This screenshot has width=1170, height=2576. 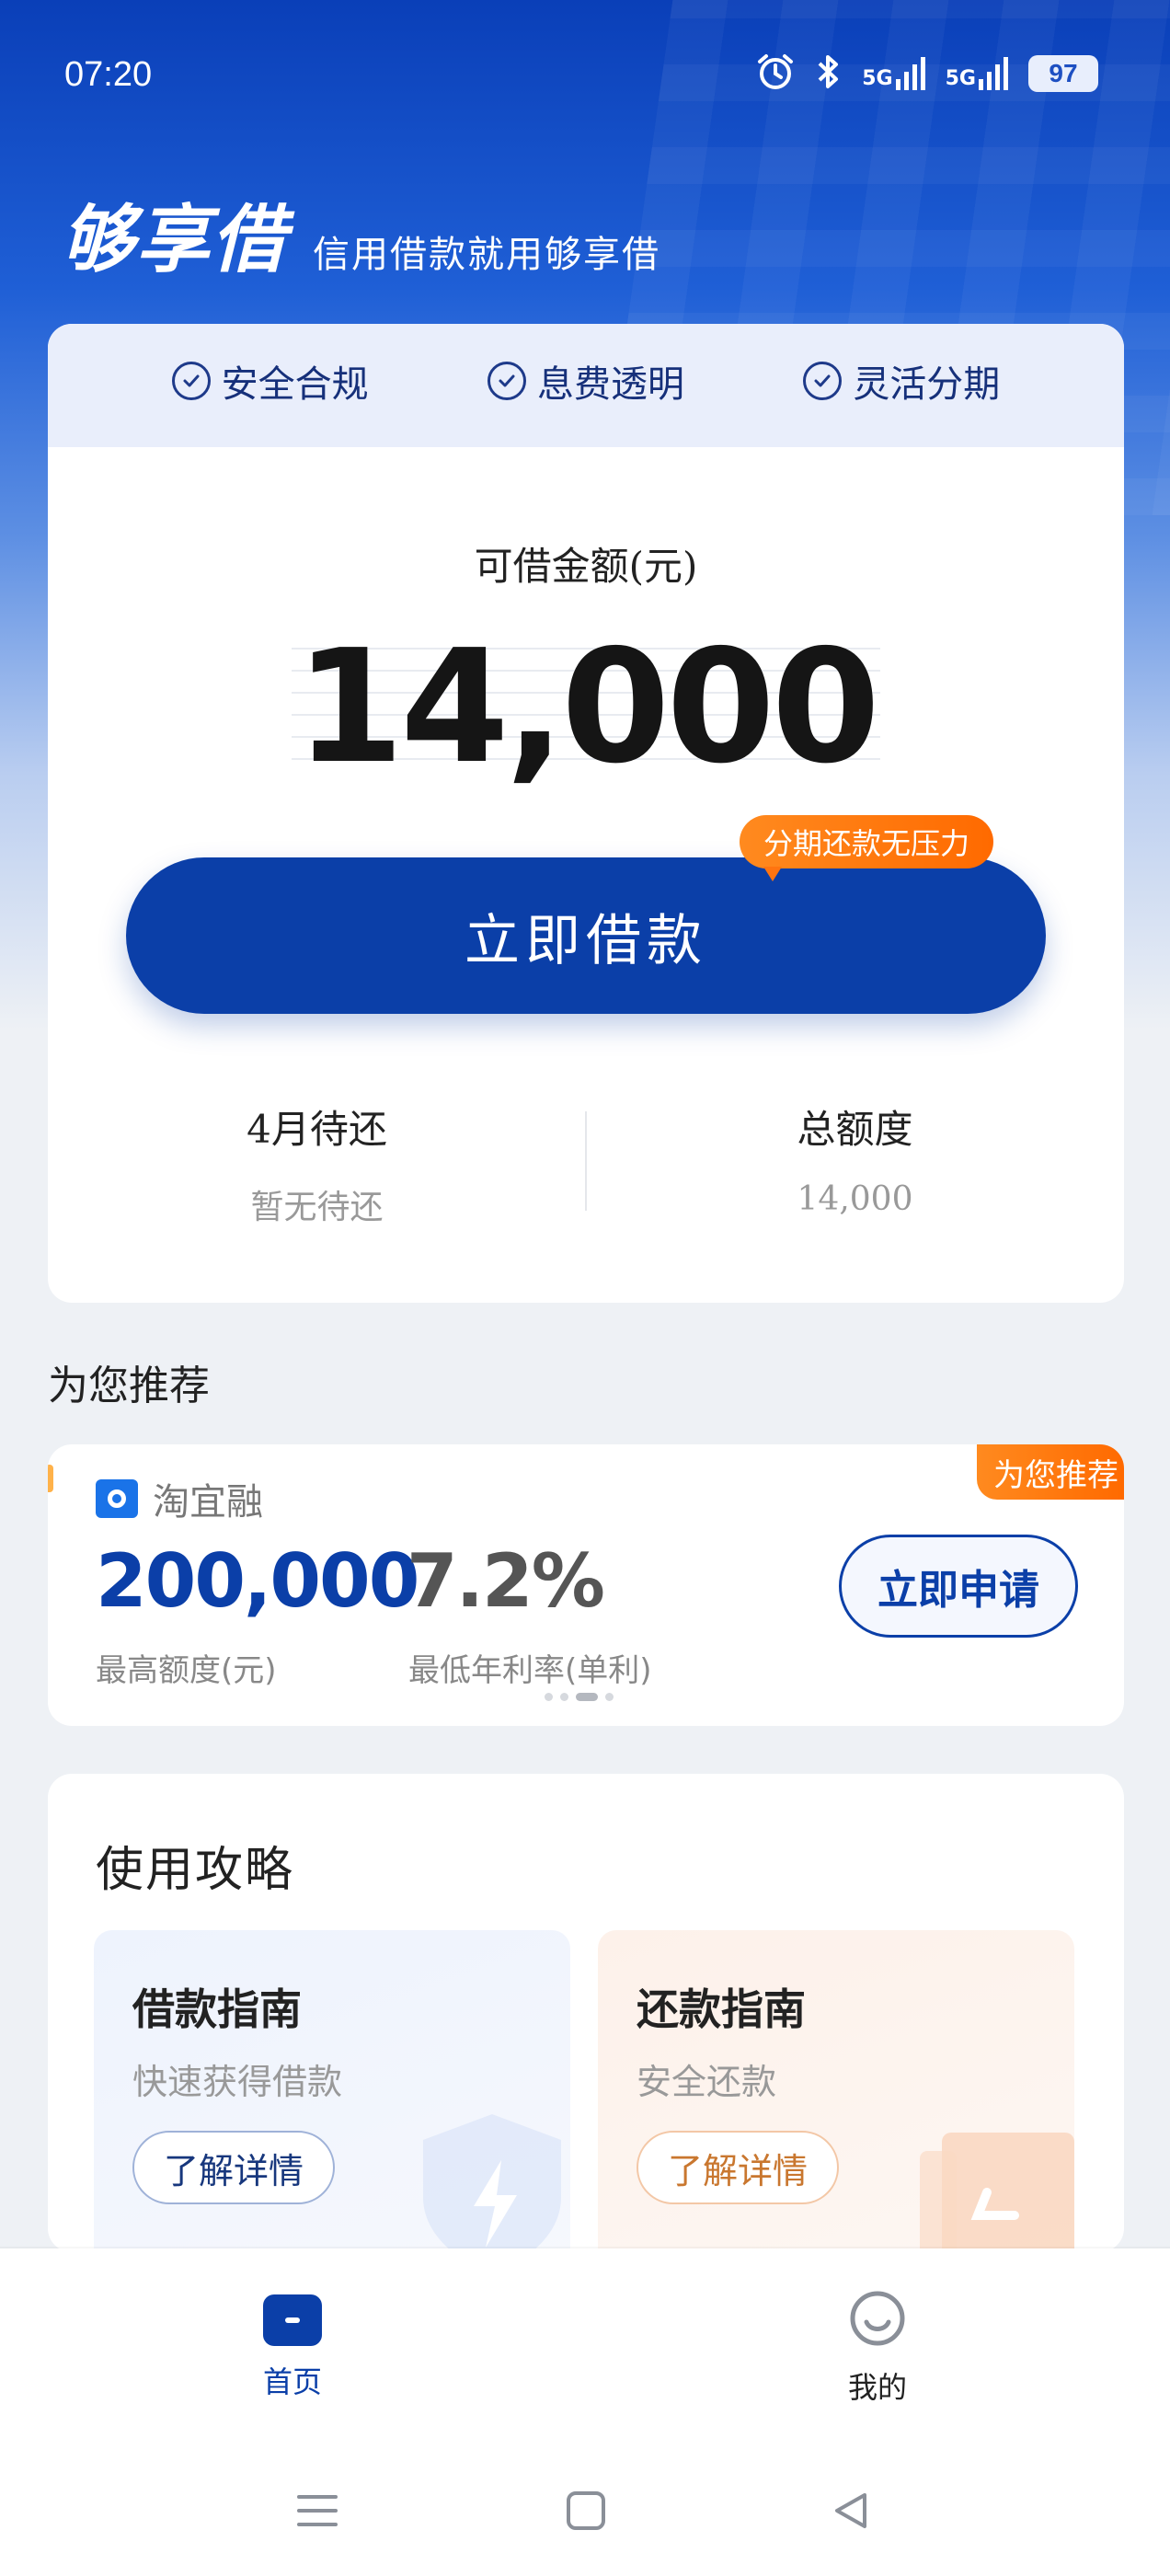 I want to click on repay-guide-details-button: 了解详情, so click(x=738, y=2167).